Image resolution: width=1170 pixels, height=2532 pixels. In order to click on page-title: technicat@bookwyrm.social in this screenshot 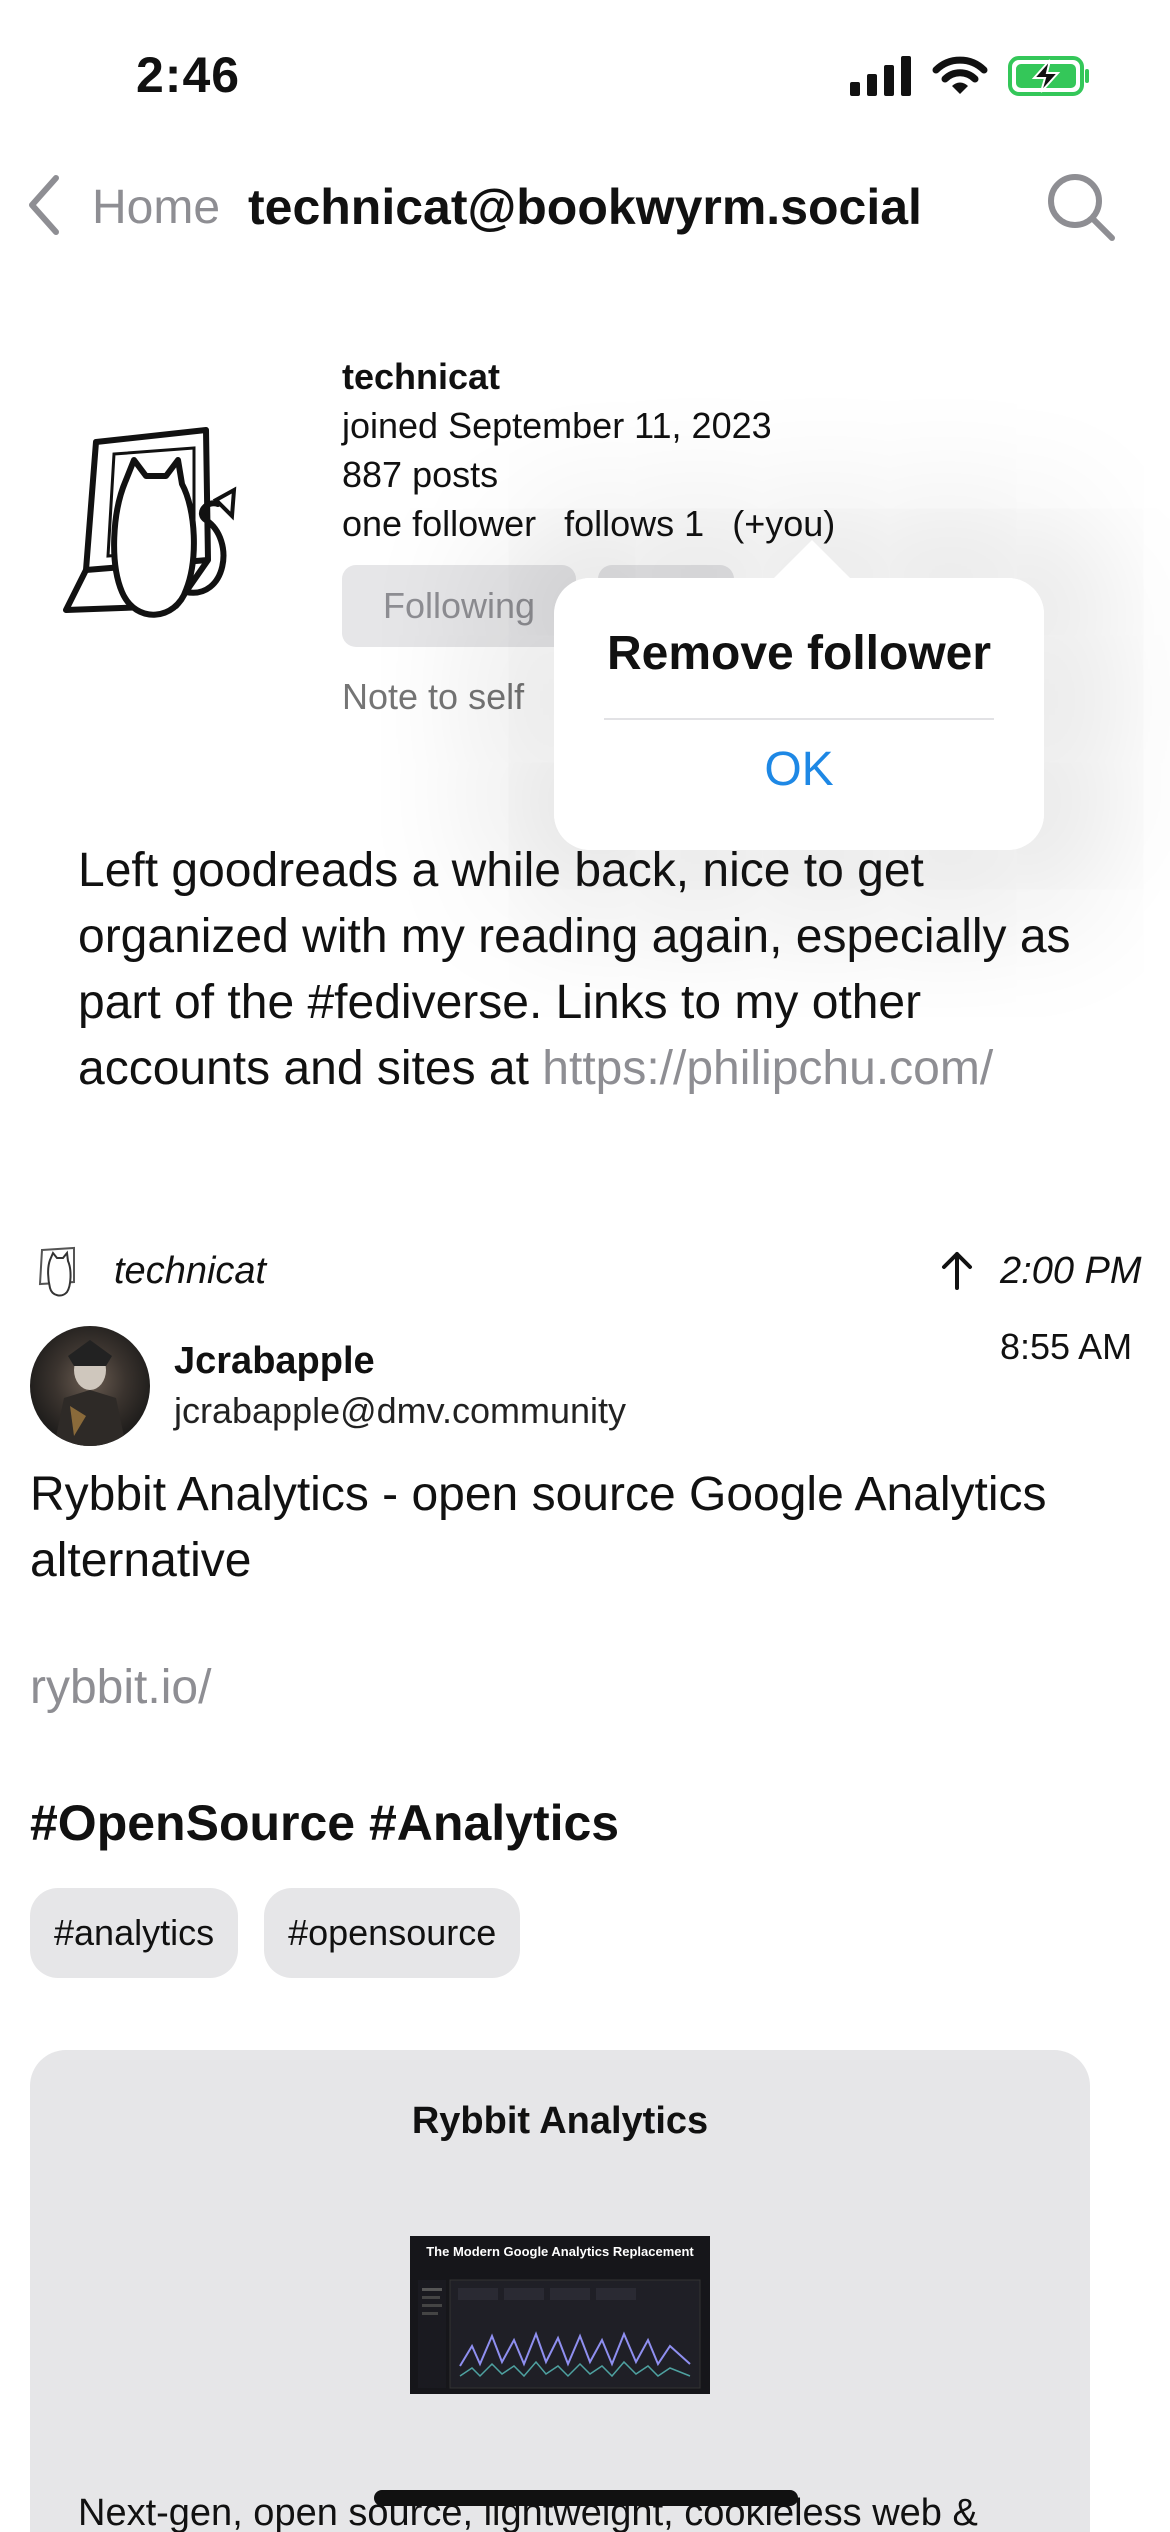, I will do `click(585, 207)`.